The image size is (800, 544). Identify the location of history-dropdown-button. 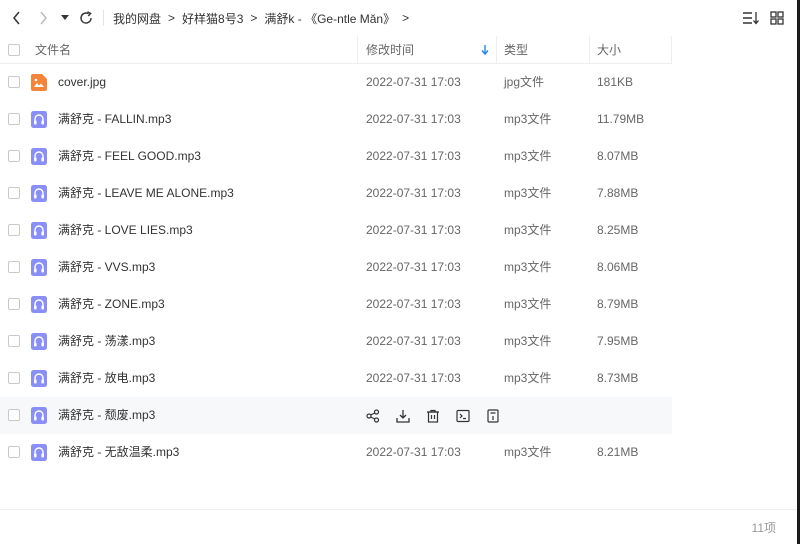
(65, 18).